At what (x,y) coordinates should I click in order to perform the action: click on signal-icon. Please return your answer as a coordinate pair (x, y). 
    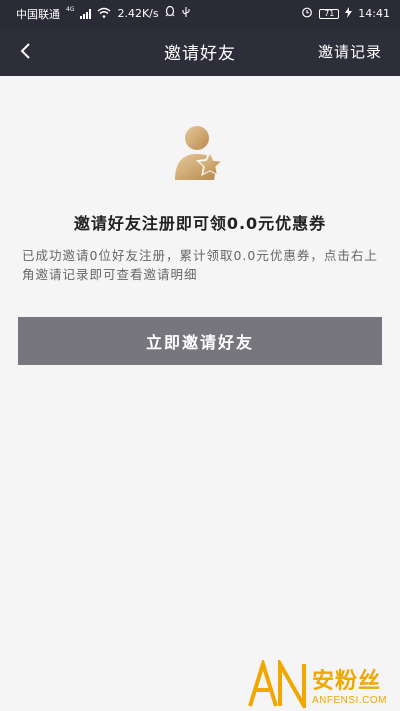
    Looking at the image, I should click on (86, 13).